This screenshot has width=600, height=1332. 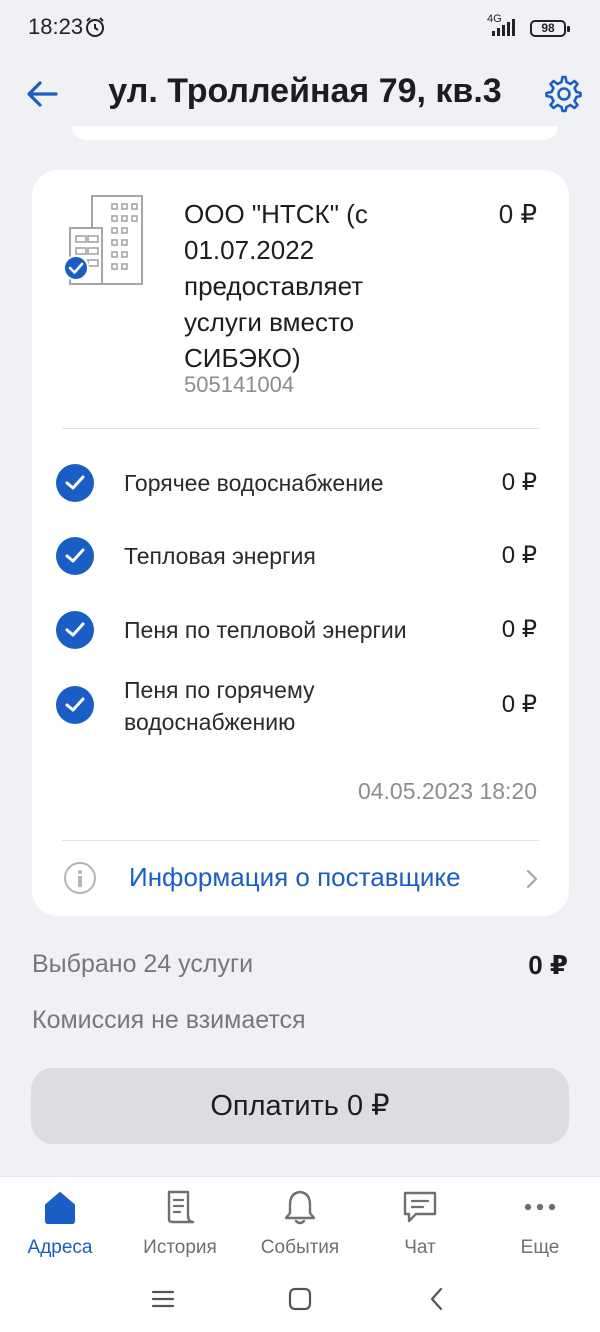 I want to click on nav-item-chat: Чат, so click(x=420, y=1222).